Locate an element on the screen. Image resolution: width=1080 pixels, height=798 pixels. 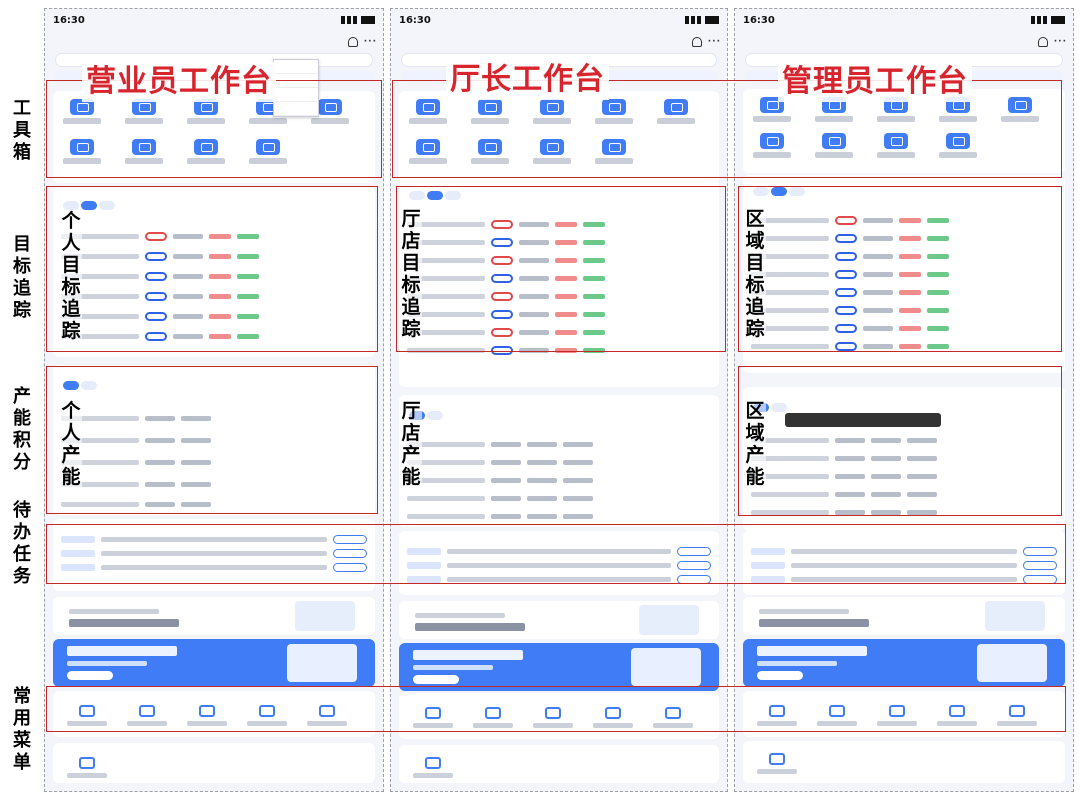
frame-todo is located at coordinates (556, 554).